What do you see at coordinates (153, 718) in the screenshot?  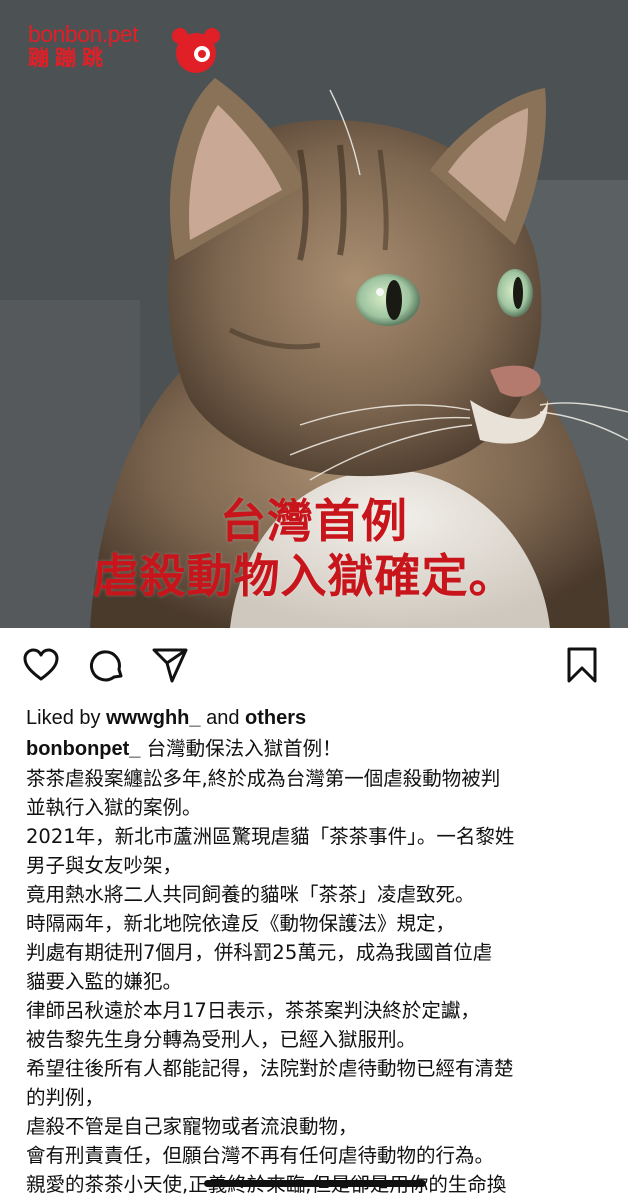 I see `liker-username: wwwghh_` at bounding box center [153, 718].